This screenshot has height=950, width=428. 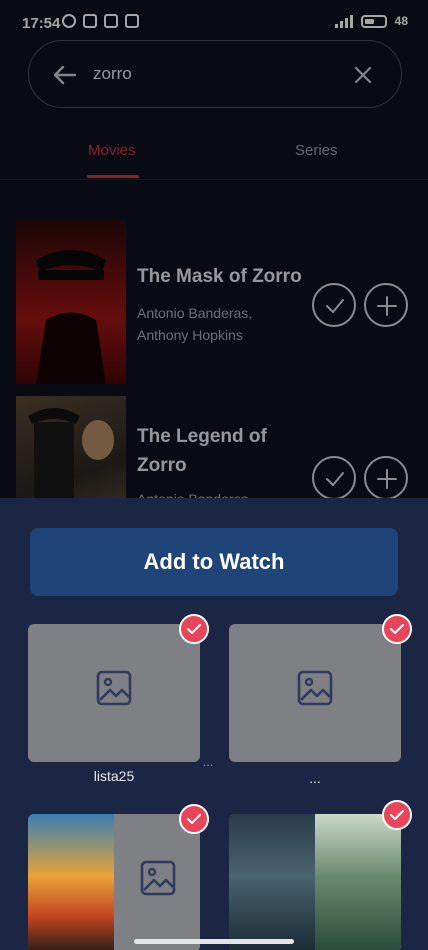 I want to click on active-tab-indicator, so click(x=113, y=176).